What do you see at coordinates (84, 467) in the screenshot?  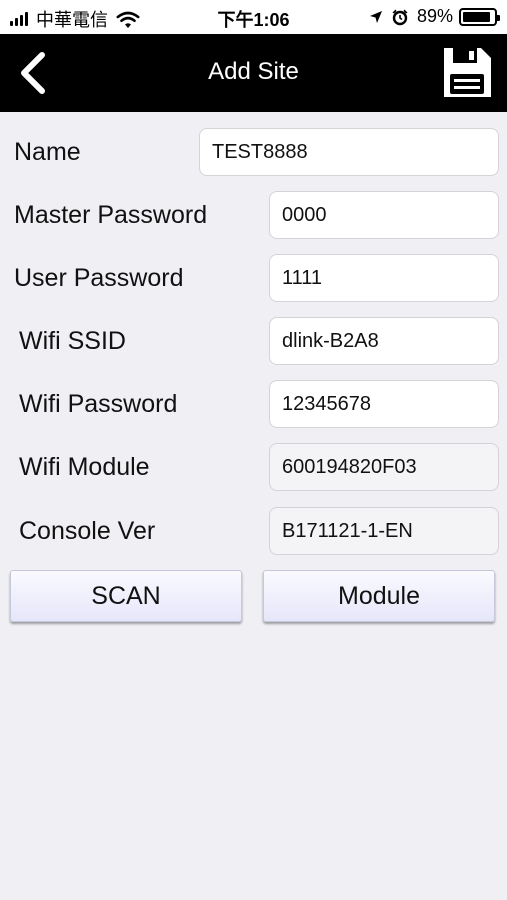 I see `wifi-module-label: Wifi Module` at bounding box center [84, 467].